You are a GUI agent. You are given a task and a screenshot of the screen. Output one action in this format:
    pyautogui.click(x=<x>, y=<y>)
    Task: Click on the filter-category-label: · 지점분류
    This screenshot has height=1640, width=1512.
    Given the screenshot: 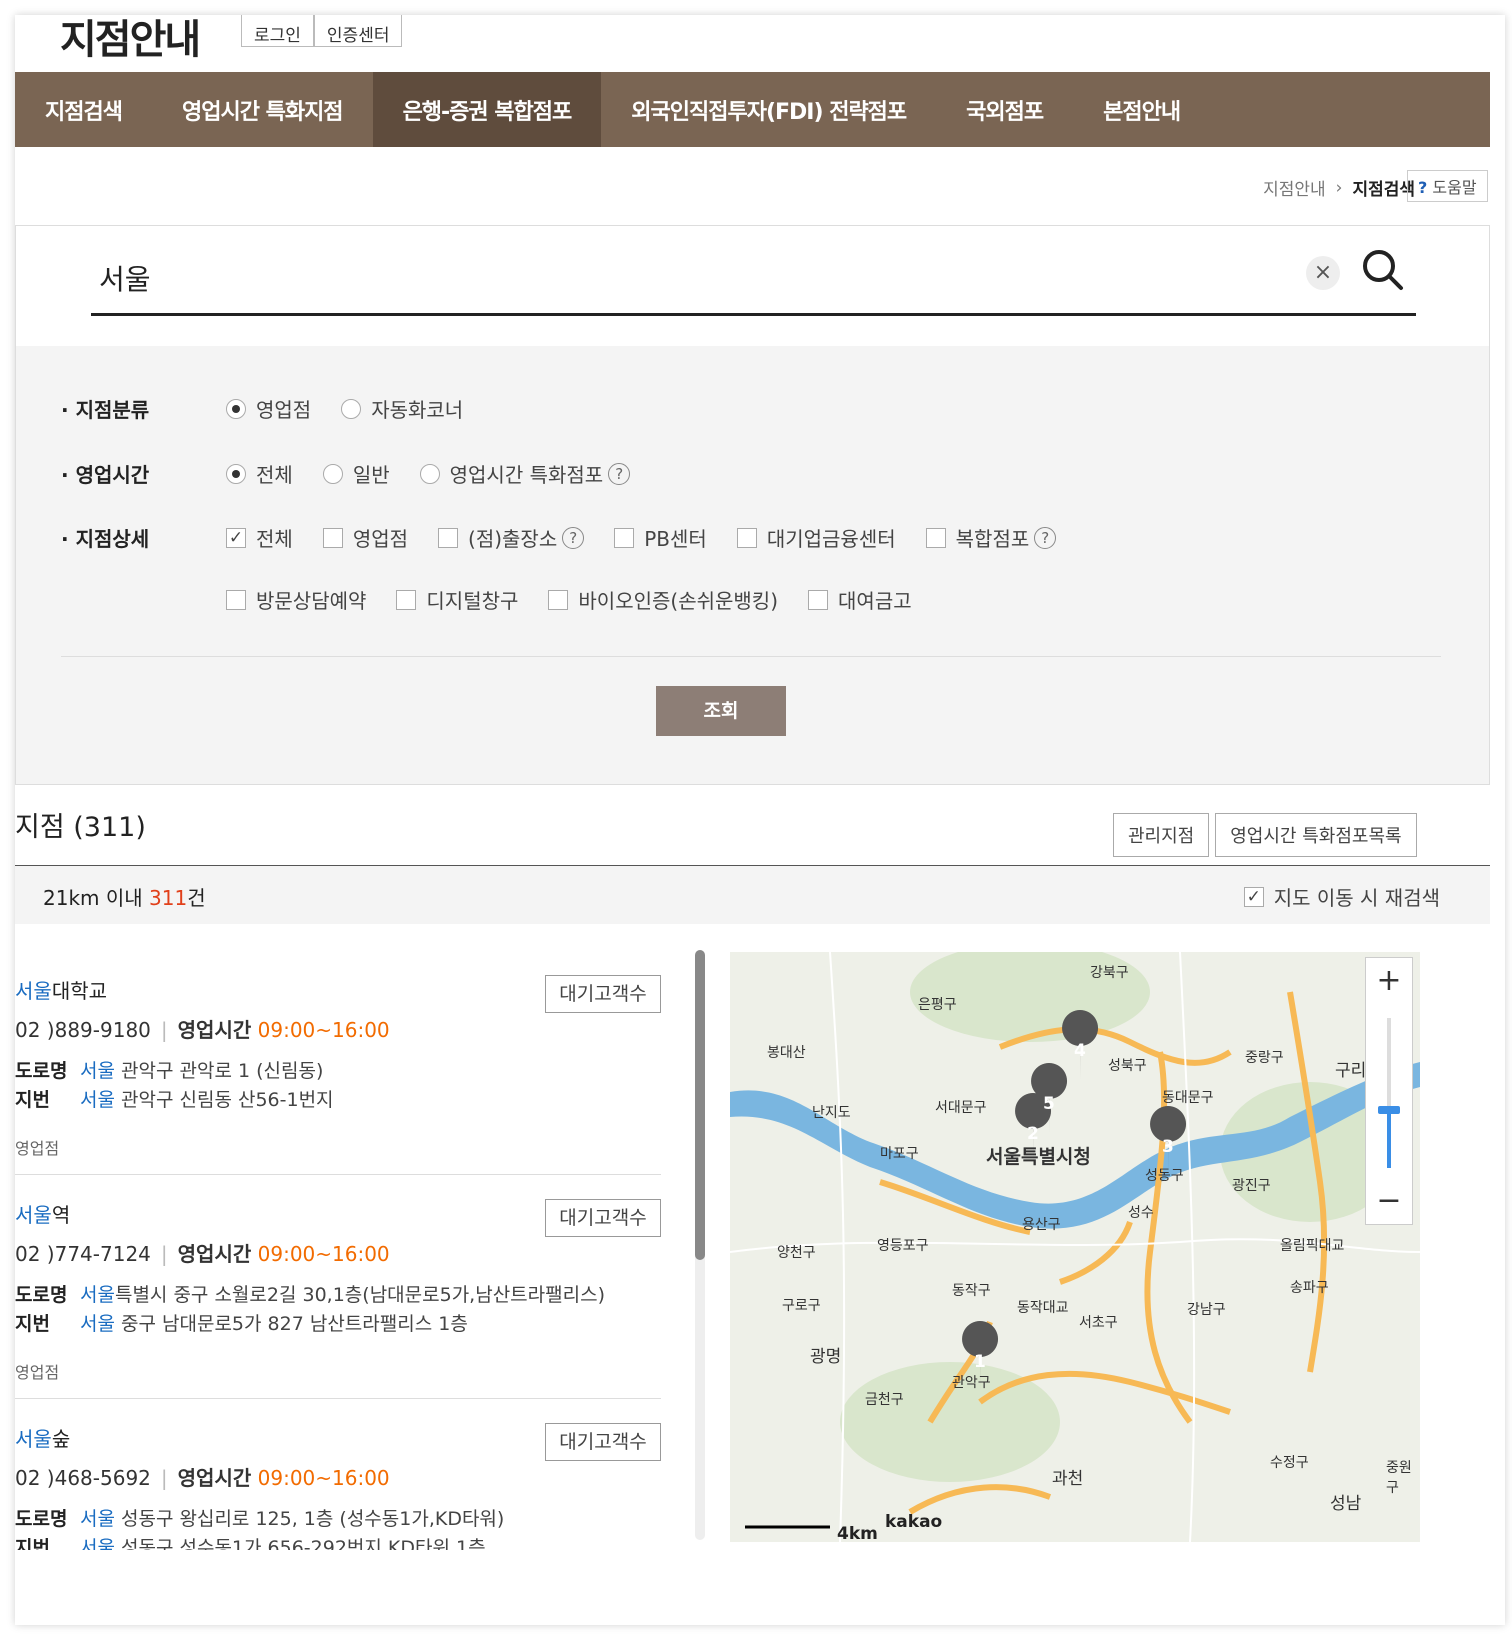 What is the action you would take?
    pyautogui.click(x=105, y=410)
    